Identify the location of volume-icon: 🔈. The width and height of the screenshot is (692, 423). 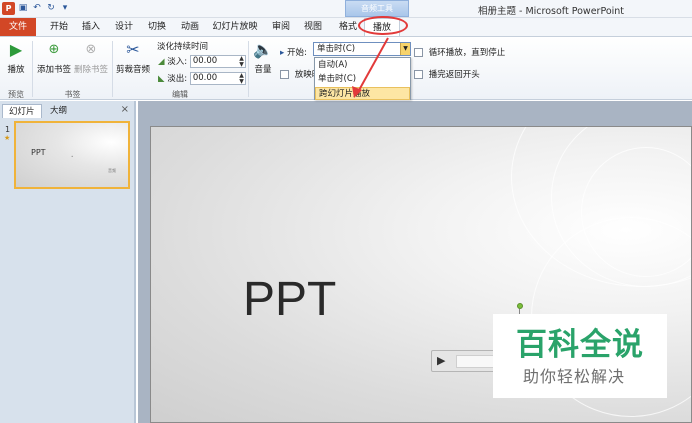
(263, 49).